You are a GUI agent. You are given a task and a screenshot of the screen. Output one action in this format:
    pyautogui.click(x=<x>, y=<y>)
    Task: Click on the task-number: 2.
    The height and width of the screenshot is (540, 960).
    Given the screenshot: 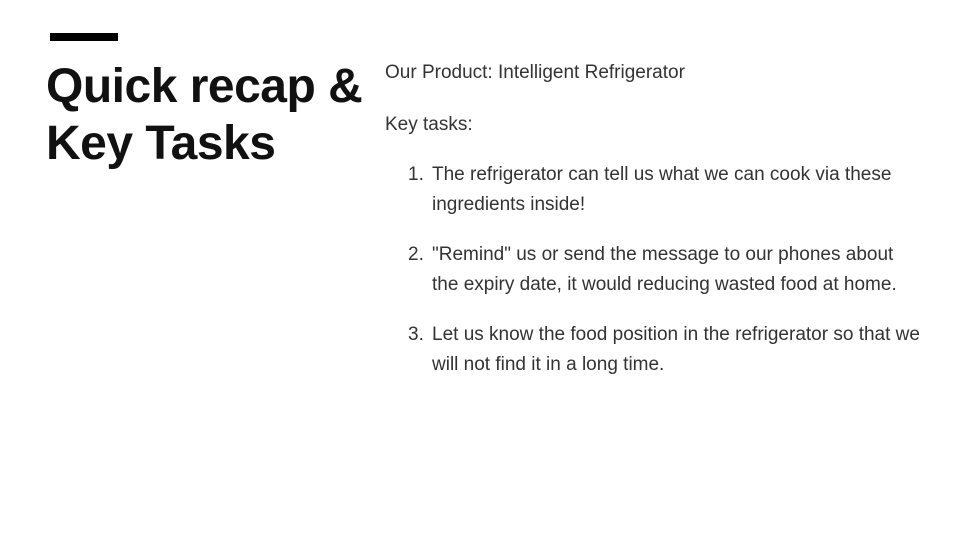 What is the action you would take?
    pyautogui.click(x=416, y=254)
    